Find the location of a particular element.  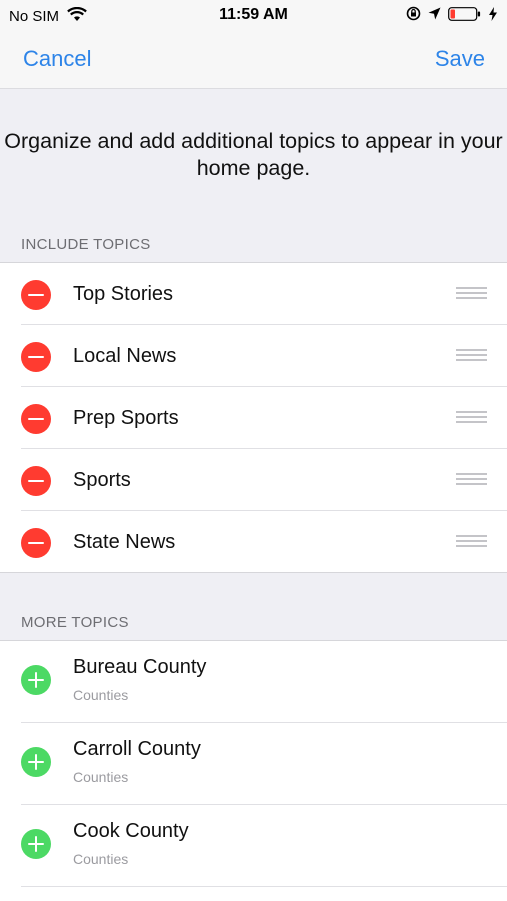

topic-title: Carroll County is located at coordinates (137, 749).